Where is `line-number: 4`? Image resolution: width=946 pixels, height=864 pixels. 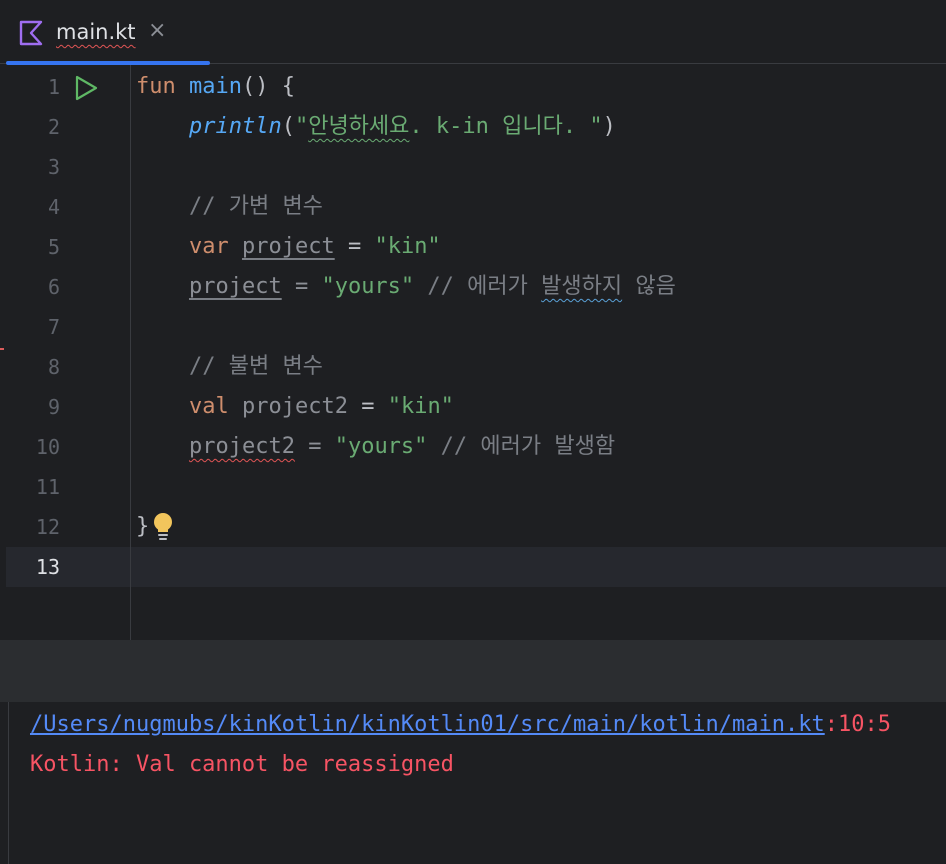 line-number: 4 is located at coordinates (53, 207).